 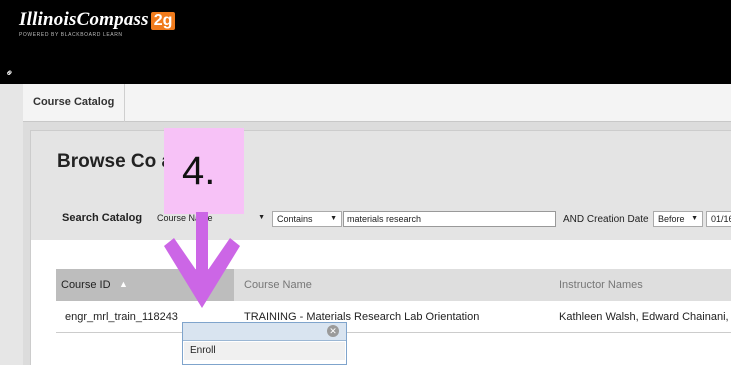 What do you see at coordinates (333, 331) in the screenshot?
I see `close-icon: ✕` at bounding box center [333, 331].